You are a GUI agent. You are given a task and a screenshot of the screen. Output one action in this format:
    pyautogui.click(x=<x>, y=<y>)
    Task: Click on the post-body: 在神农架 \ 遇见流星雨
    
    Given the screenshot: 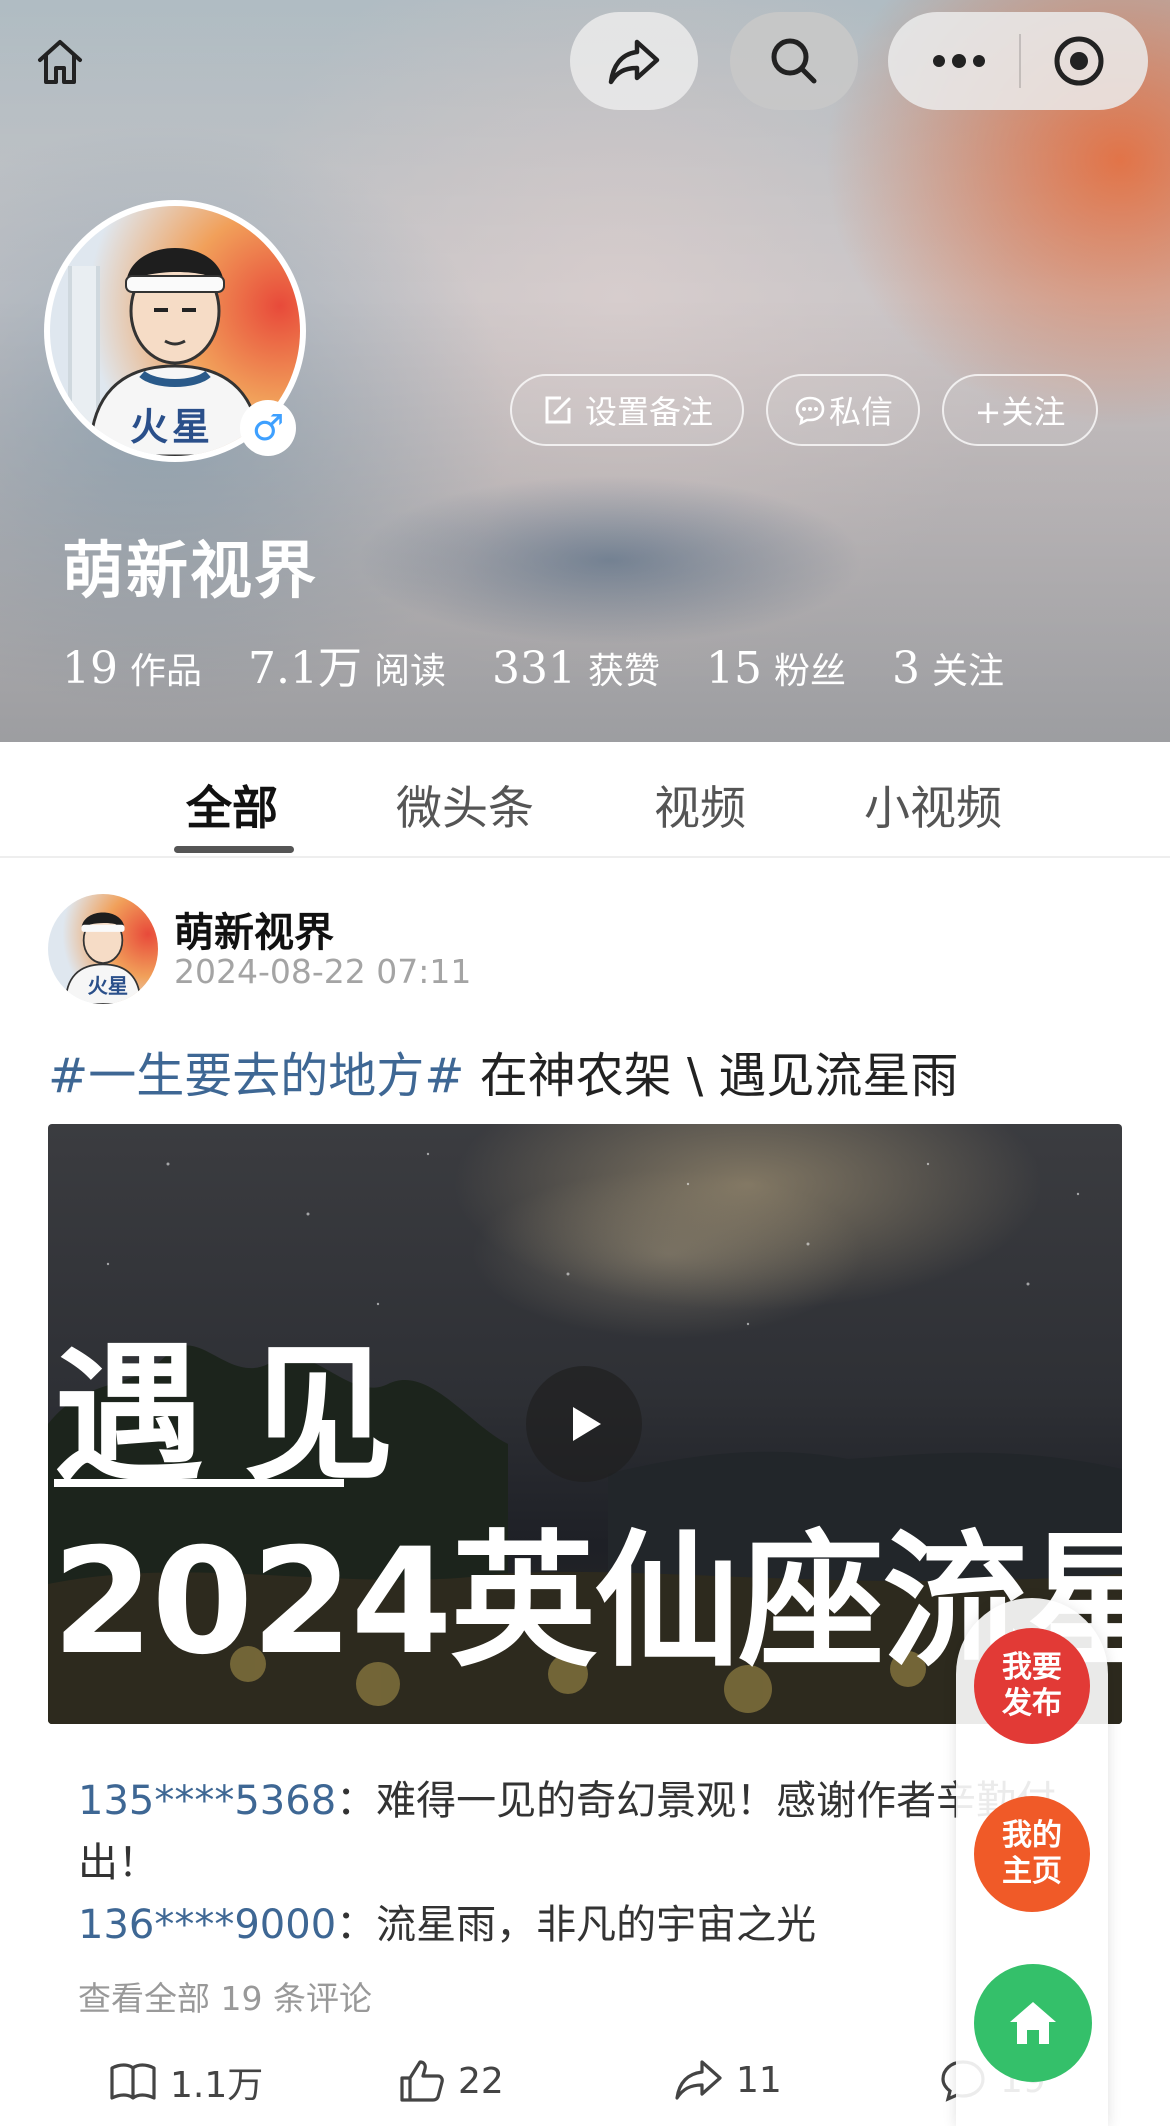 What is the action you would take?
    pyautogui.click(x=711, y=1076)
    